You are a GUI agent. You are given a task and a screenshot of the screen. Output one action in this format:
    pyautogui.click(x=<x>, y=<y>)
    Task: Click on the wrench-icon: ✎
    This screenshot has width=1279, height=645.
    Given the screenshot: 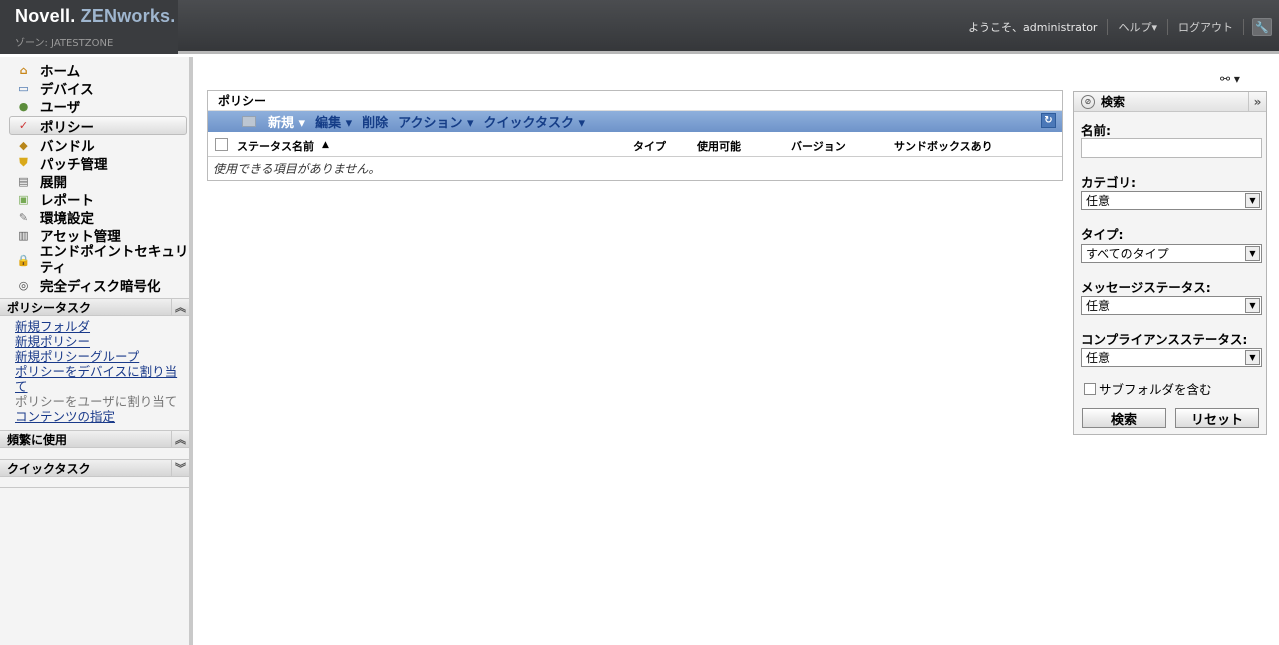 What is the action you would take?
    pyautogui.click(x=23, y=217)
    